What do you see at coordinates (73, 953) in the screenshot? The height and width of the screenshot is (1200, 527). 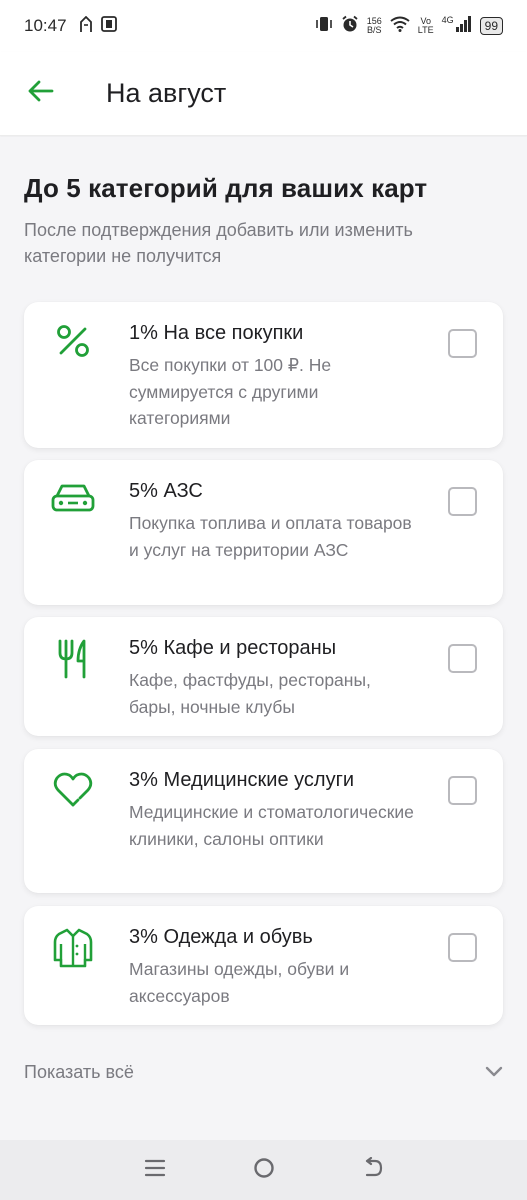 I see `coat-icon` at bounding box center [73, 953].